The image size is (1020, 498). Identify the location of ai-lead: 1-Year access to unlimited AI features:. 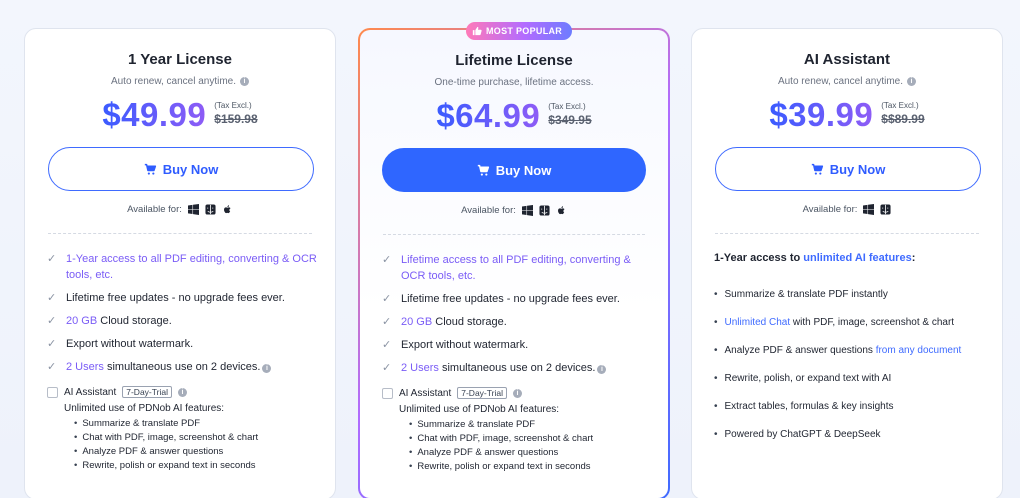
(849, 258).